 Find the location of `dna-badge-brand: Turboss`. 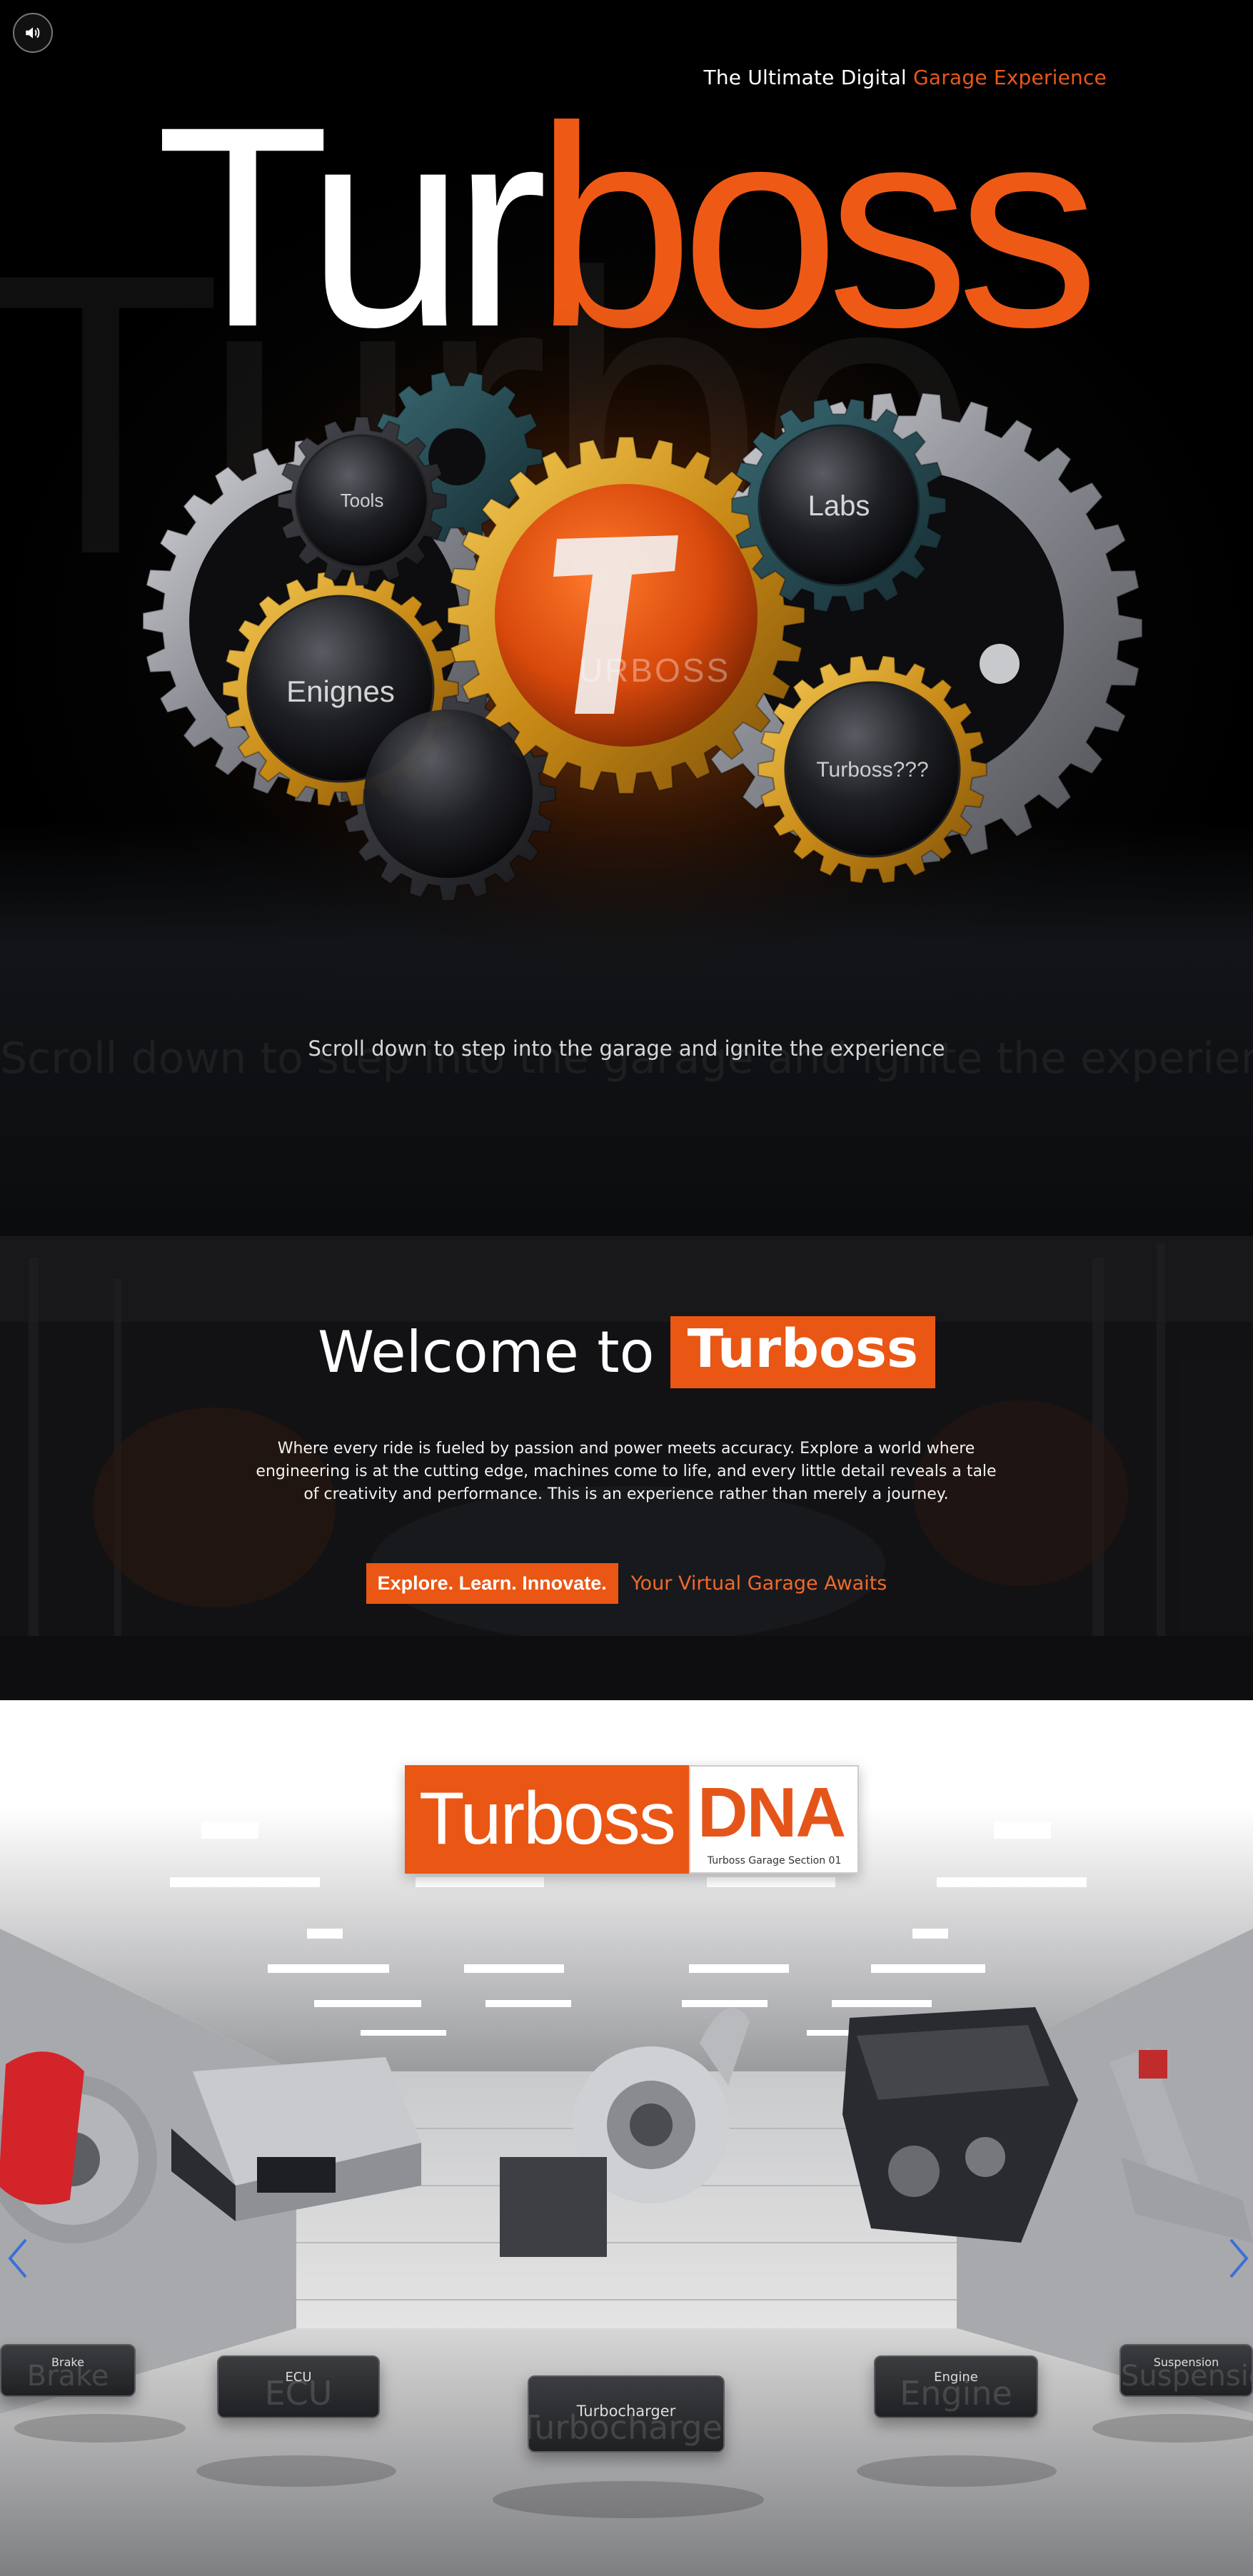

dna-badge-brand: Turboss is located at coordinates (547, 1819).